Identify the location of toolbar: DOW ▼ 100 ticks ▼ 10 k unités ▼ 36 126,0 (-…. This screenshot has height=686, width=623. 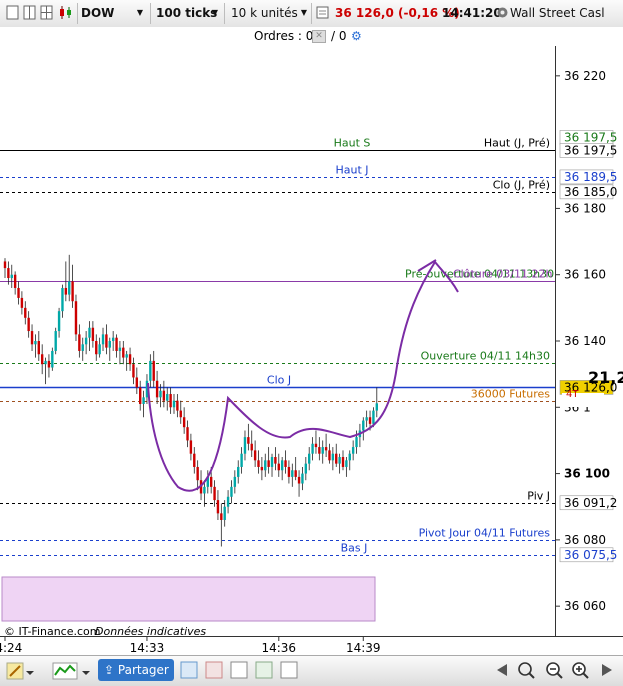
(311, 14).